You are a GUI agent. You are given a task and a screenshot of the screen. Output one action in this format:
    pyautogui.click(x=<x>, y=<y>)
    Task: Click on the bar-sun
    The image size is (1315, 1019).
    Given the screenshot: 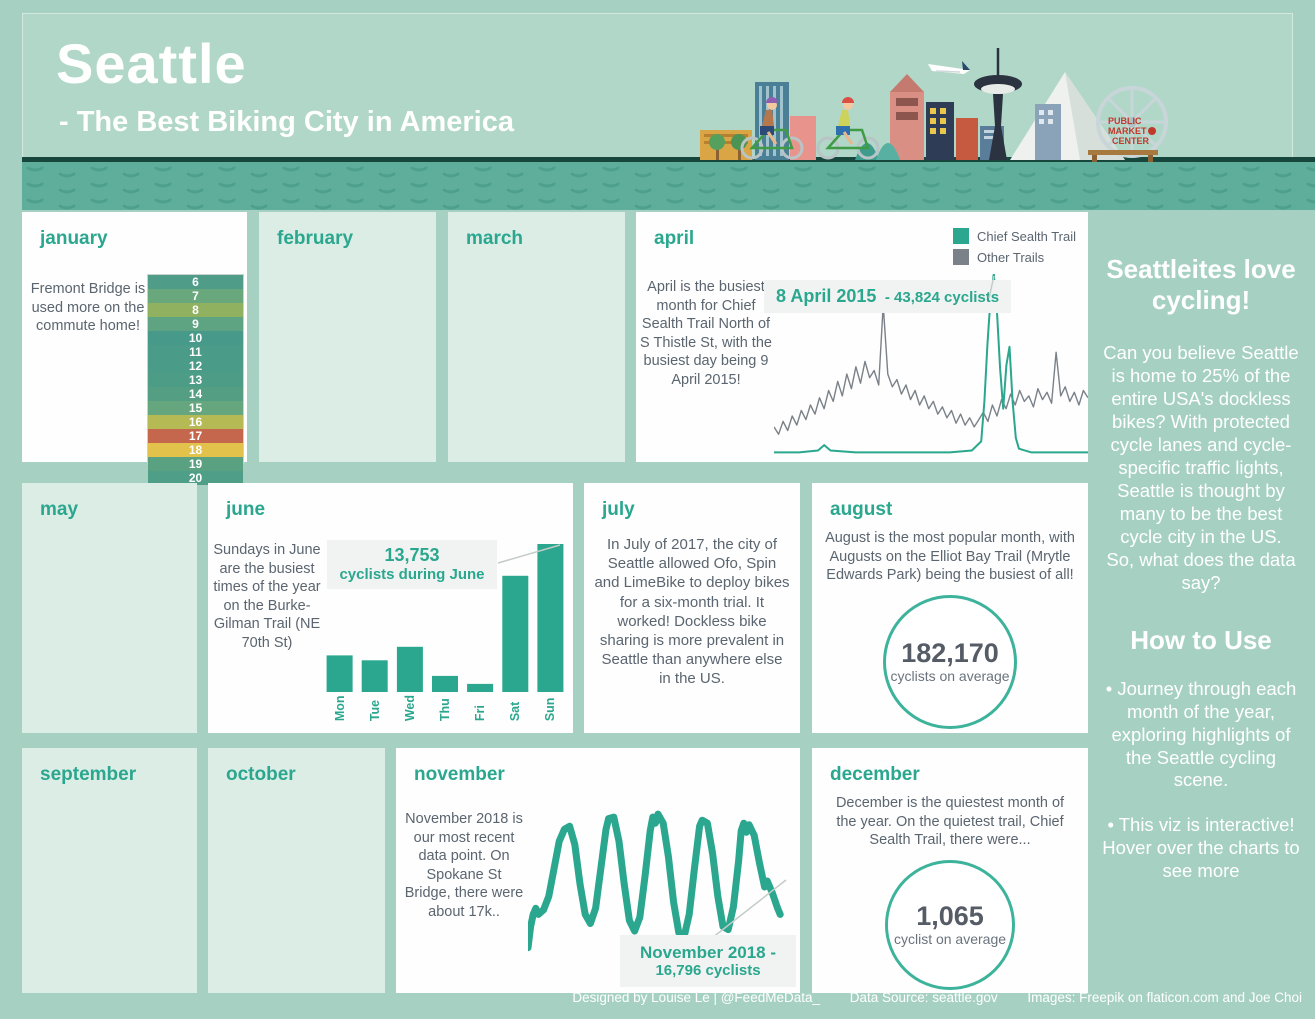 What is the action you would take?
    pyautogui.click(x=550, y=618)
    